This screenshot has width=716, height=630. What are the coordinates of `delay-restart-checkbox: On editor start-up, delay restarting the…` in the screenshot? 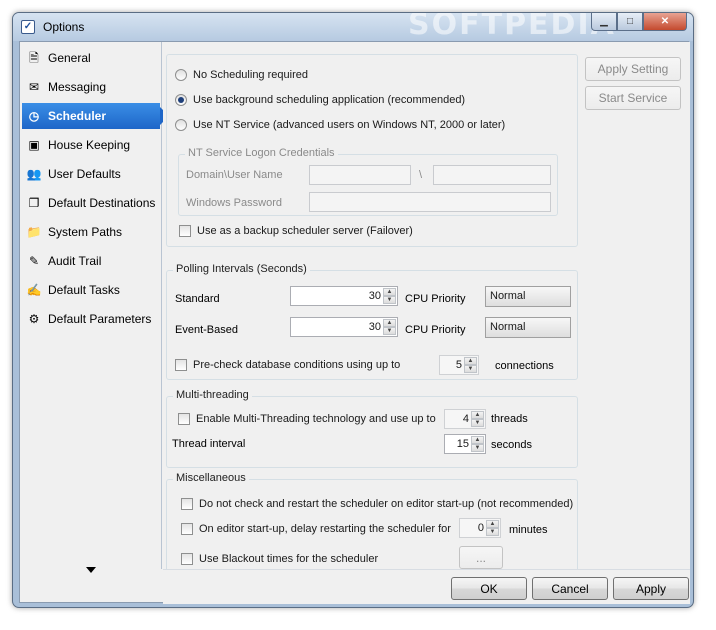 It's located at (316, 529).